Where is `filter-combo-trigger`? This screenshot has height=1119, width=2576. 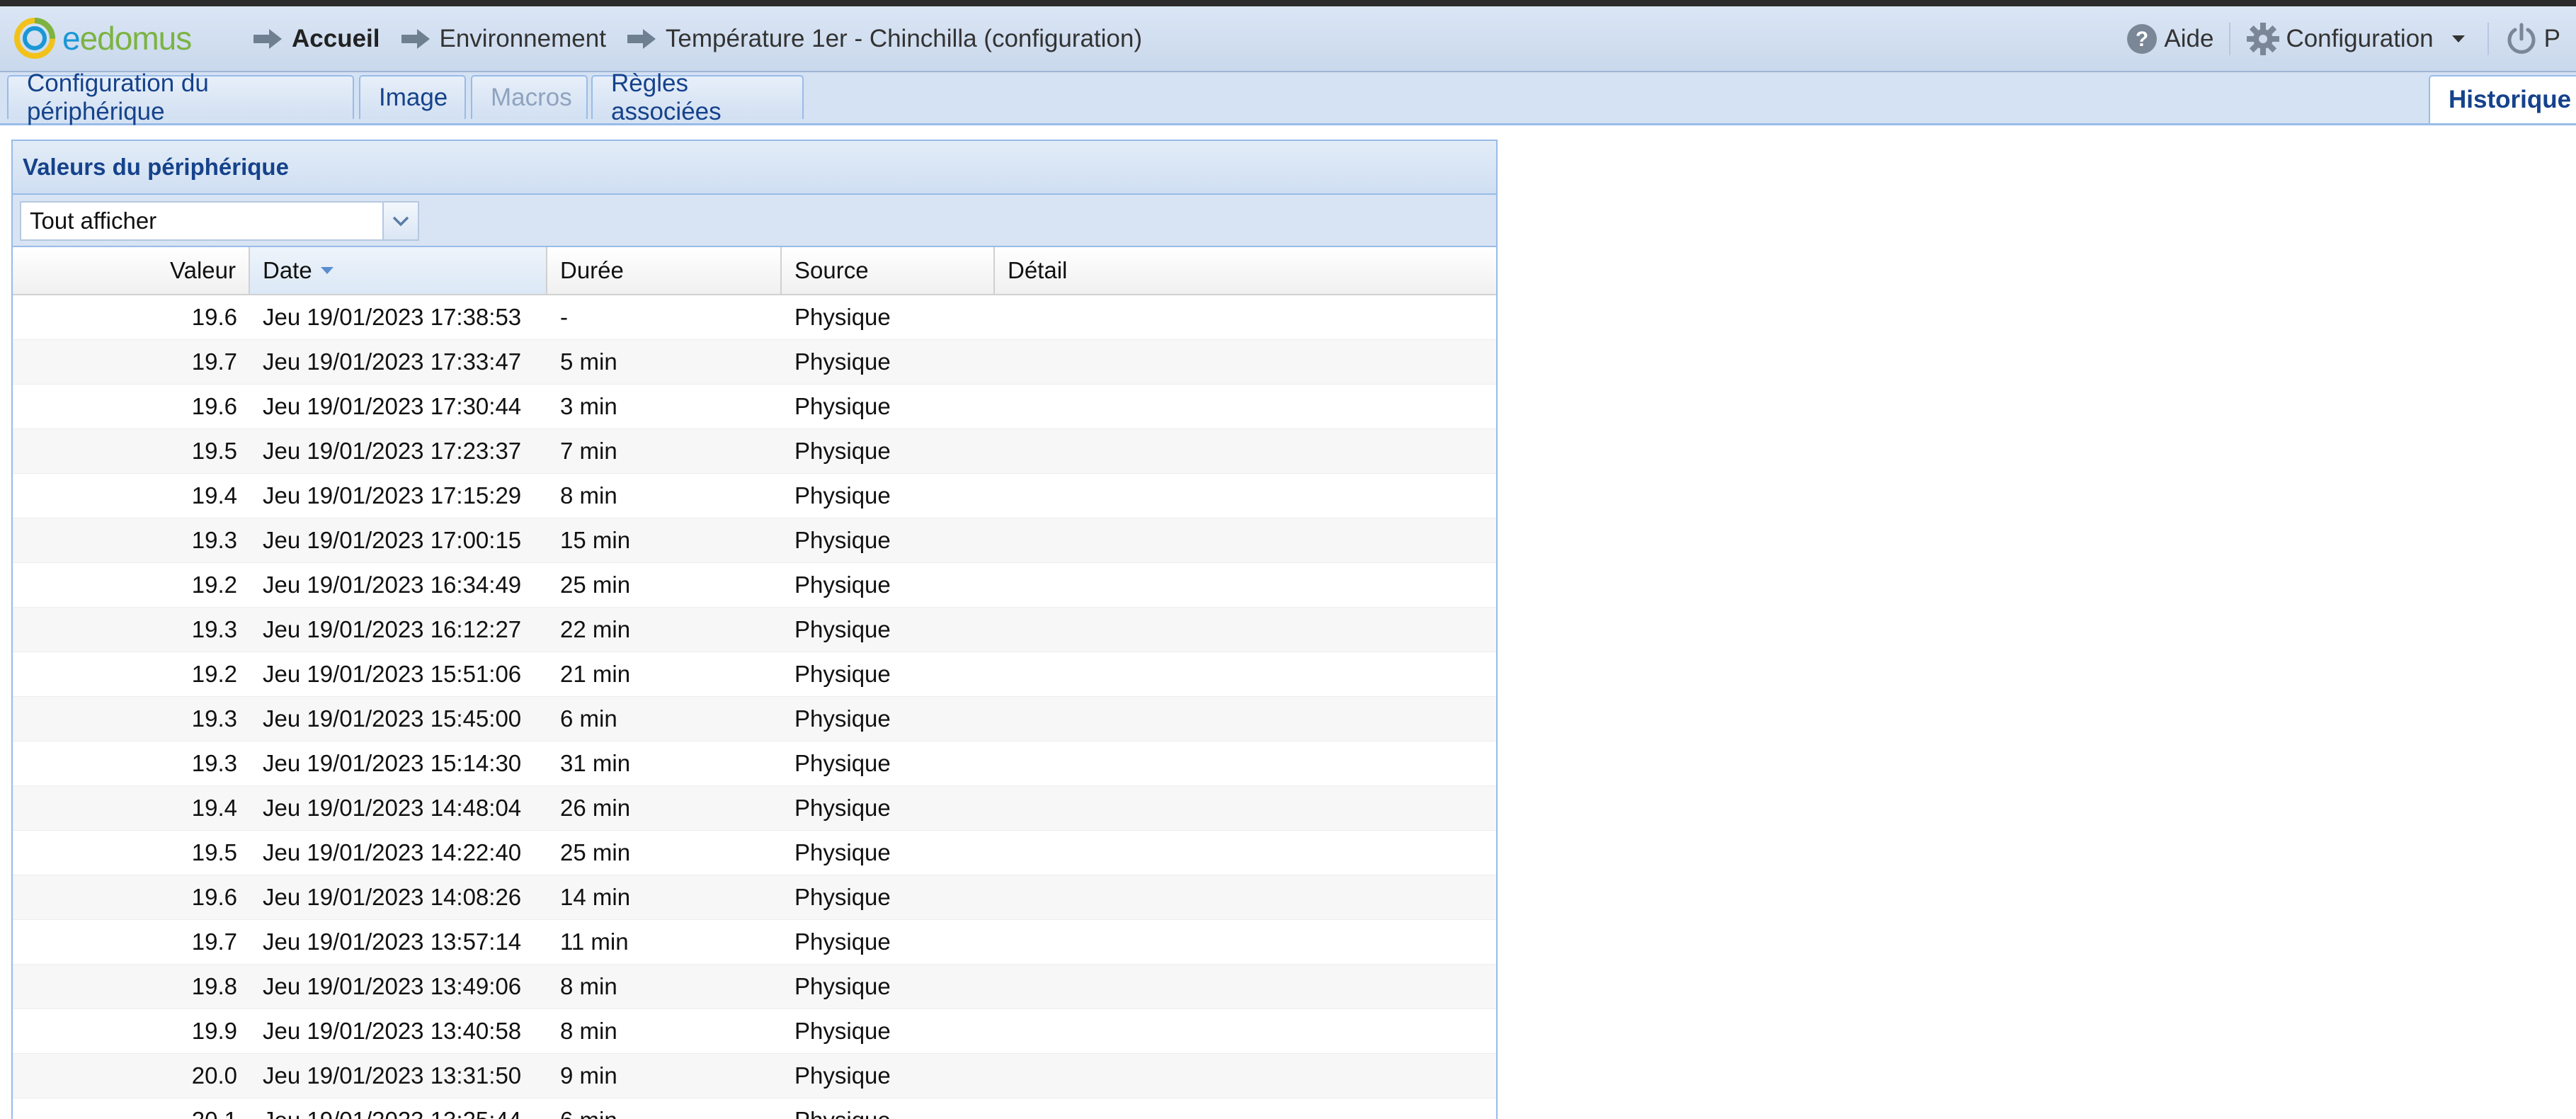
filter-combo-trigger is located at coordinates (400, 221).